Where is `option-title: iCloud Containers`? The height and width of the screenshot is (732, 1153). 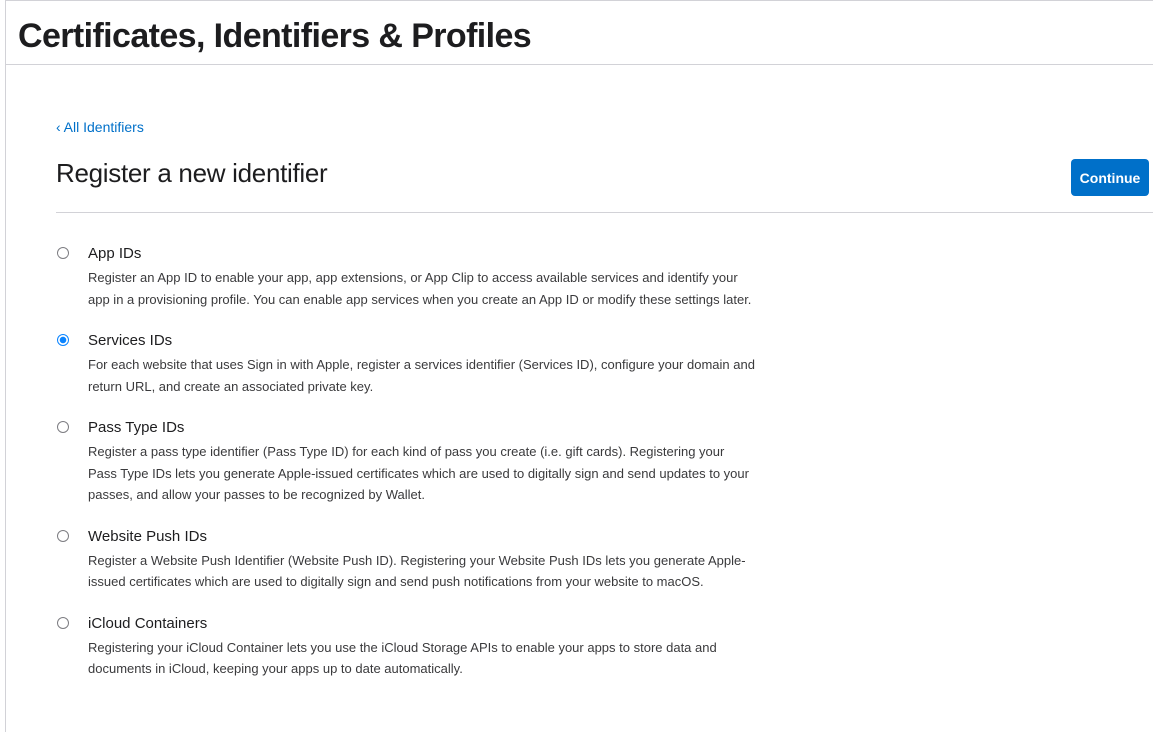 option-title: iCloud Containers is located at coordinates (148, 623).